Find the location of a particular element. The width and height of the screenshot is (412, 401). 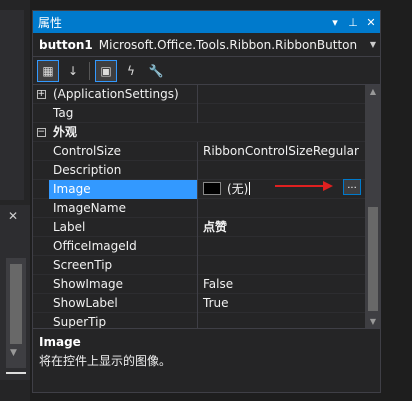

property-row: ImageName is located at coordinates (199, 208).